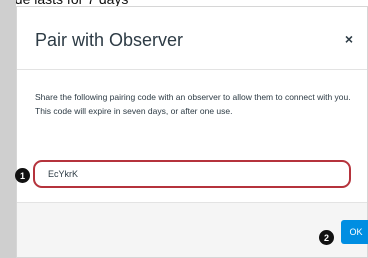 Image resolution: width=368 pixels, height=258 pixels. Describe the element at coordinates (109, 40) in the screenshot. I see `modal-title: Pair with Observer` at that location.